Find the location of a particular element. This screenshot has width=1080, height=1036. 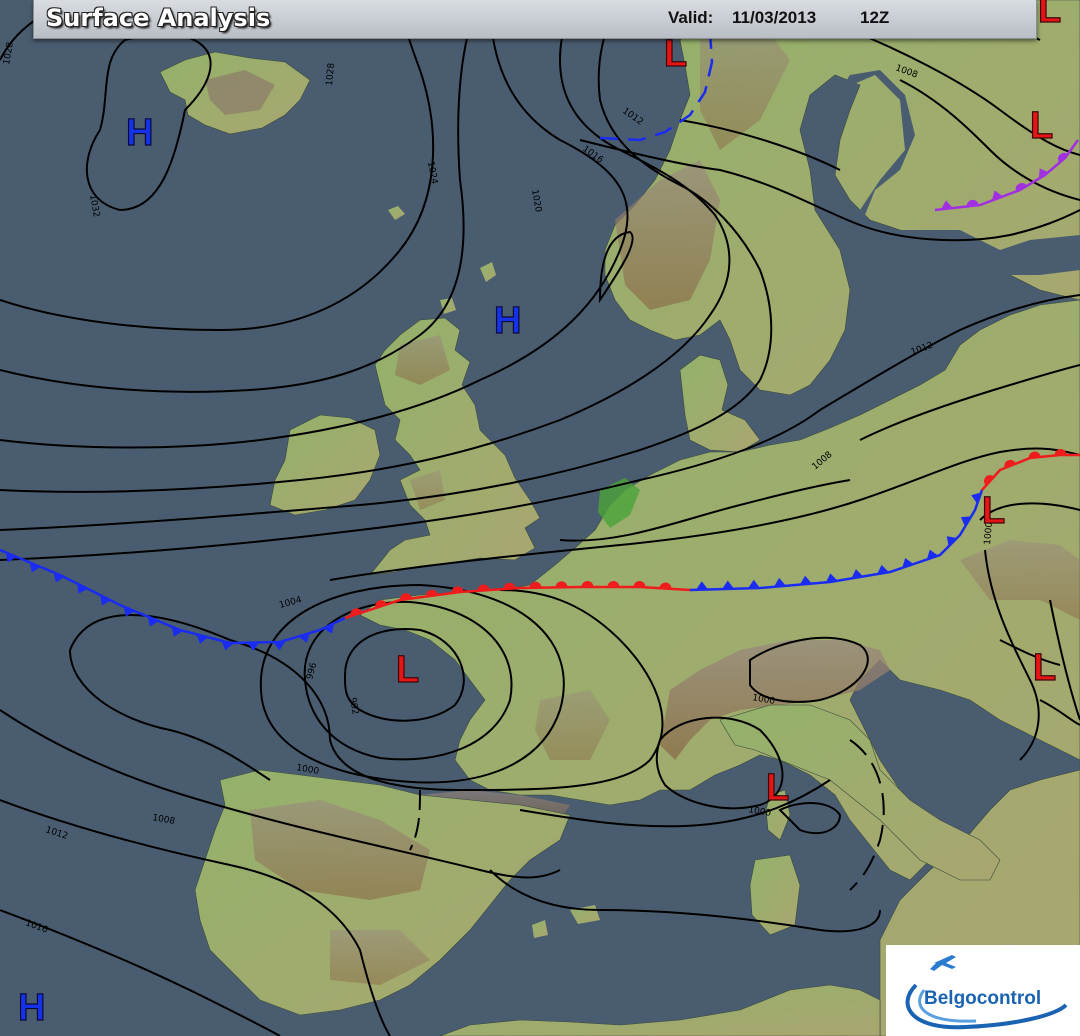

valid-date: 11/03/2013 is located at coordinates (774, 17).